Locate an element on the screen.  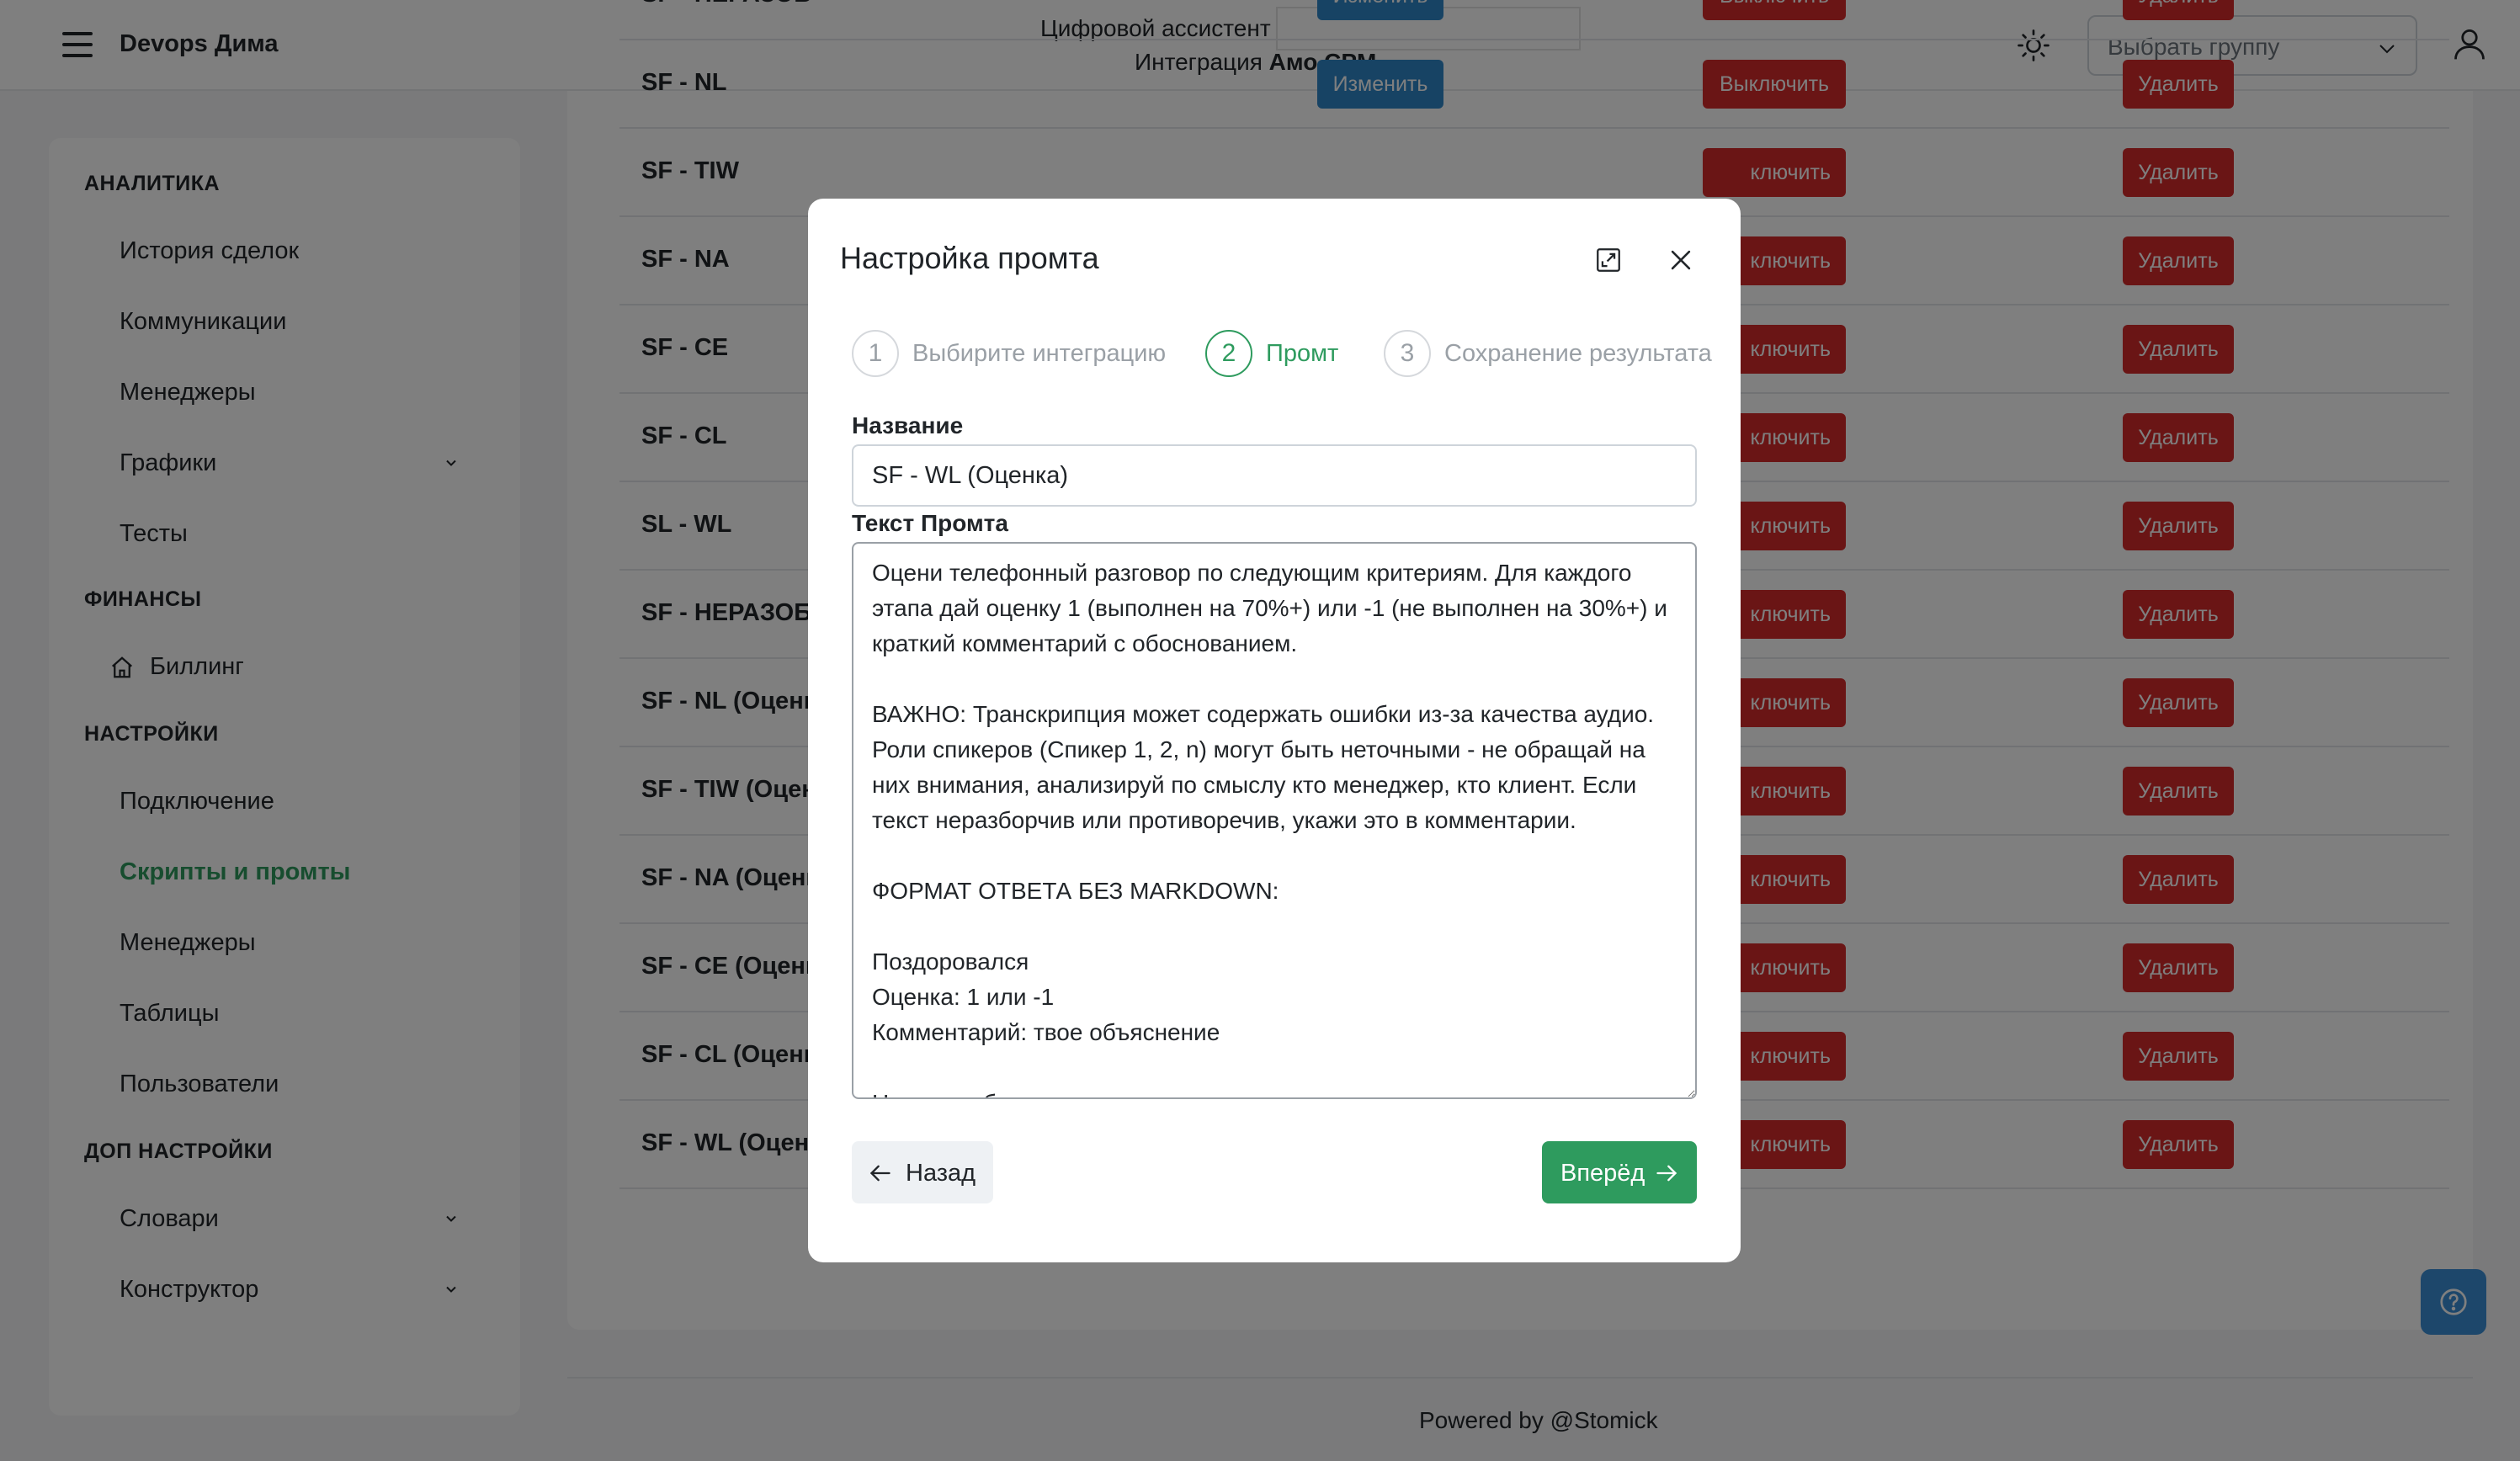
close-icon is located at coordinates (1681, 260).